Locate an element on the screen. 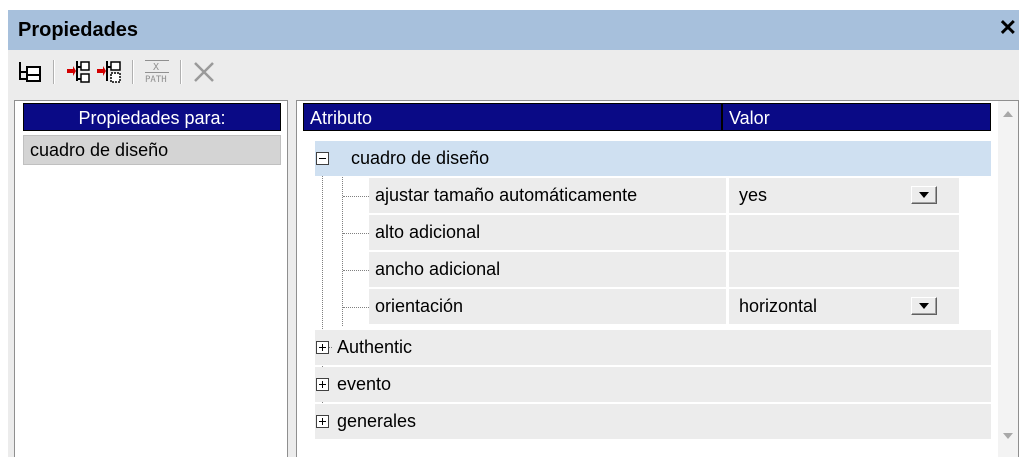 The image size is (1019, 457). property-attribute: ancho adicional is located at coordinates (547, 269).